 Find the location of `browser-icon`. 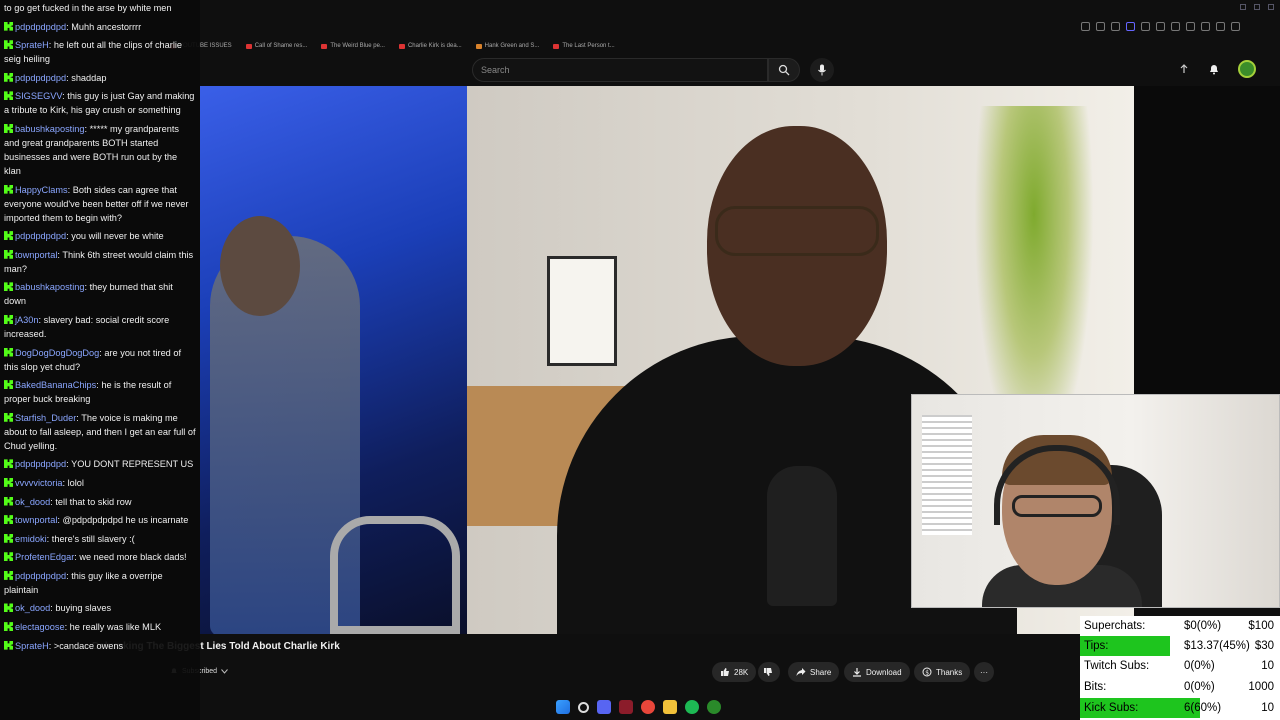

browser-icon is located at coordinates (648, 707).